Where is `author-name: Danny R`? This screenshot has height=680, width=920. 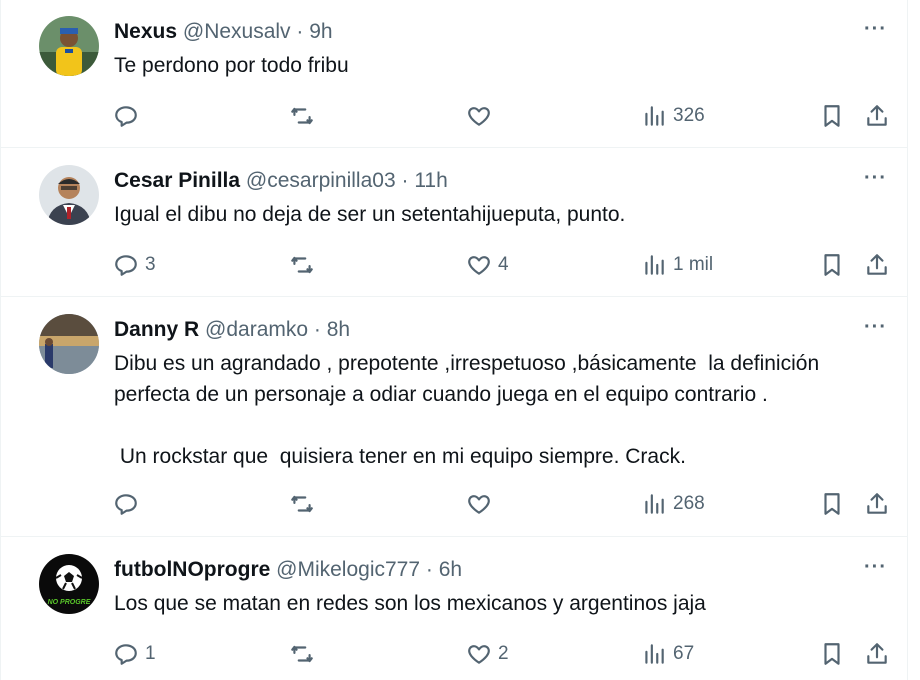
author-name: Danny R is located at coordinates (156, 329).